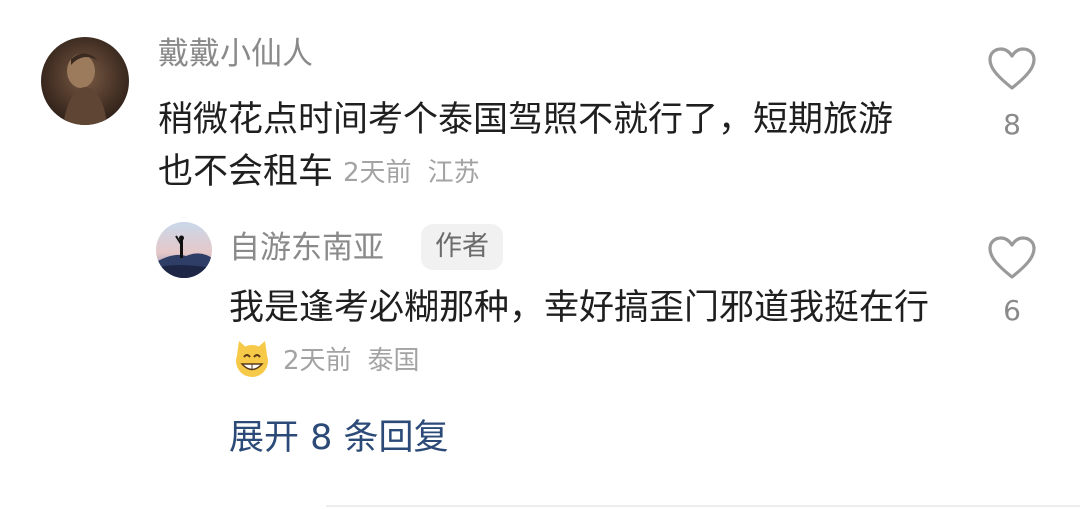 Image resolution: width=1080 pixels, height=509 pixels. Describe the element at coordinates (306, 248) in the screenshot. I see `reply-username: 自游东南亚` at that location.